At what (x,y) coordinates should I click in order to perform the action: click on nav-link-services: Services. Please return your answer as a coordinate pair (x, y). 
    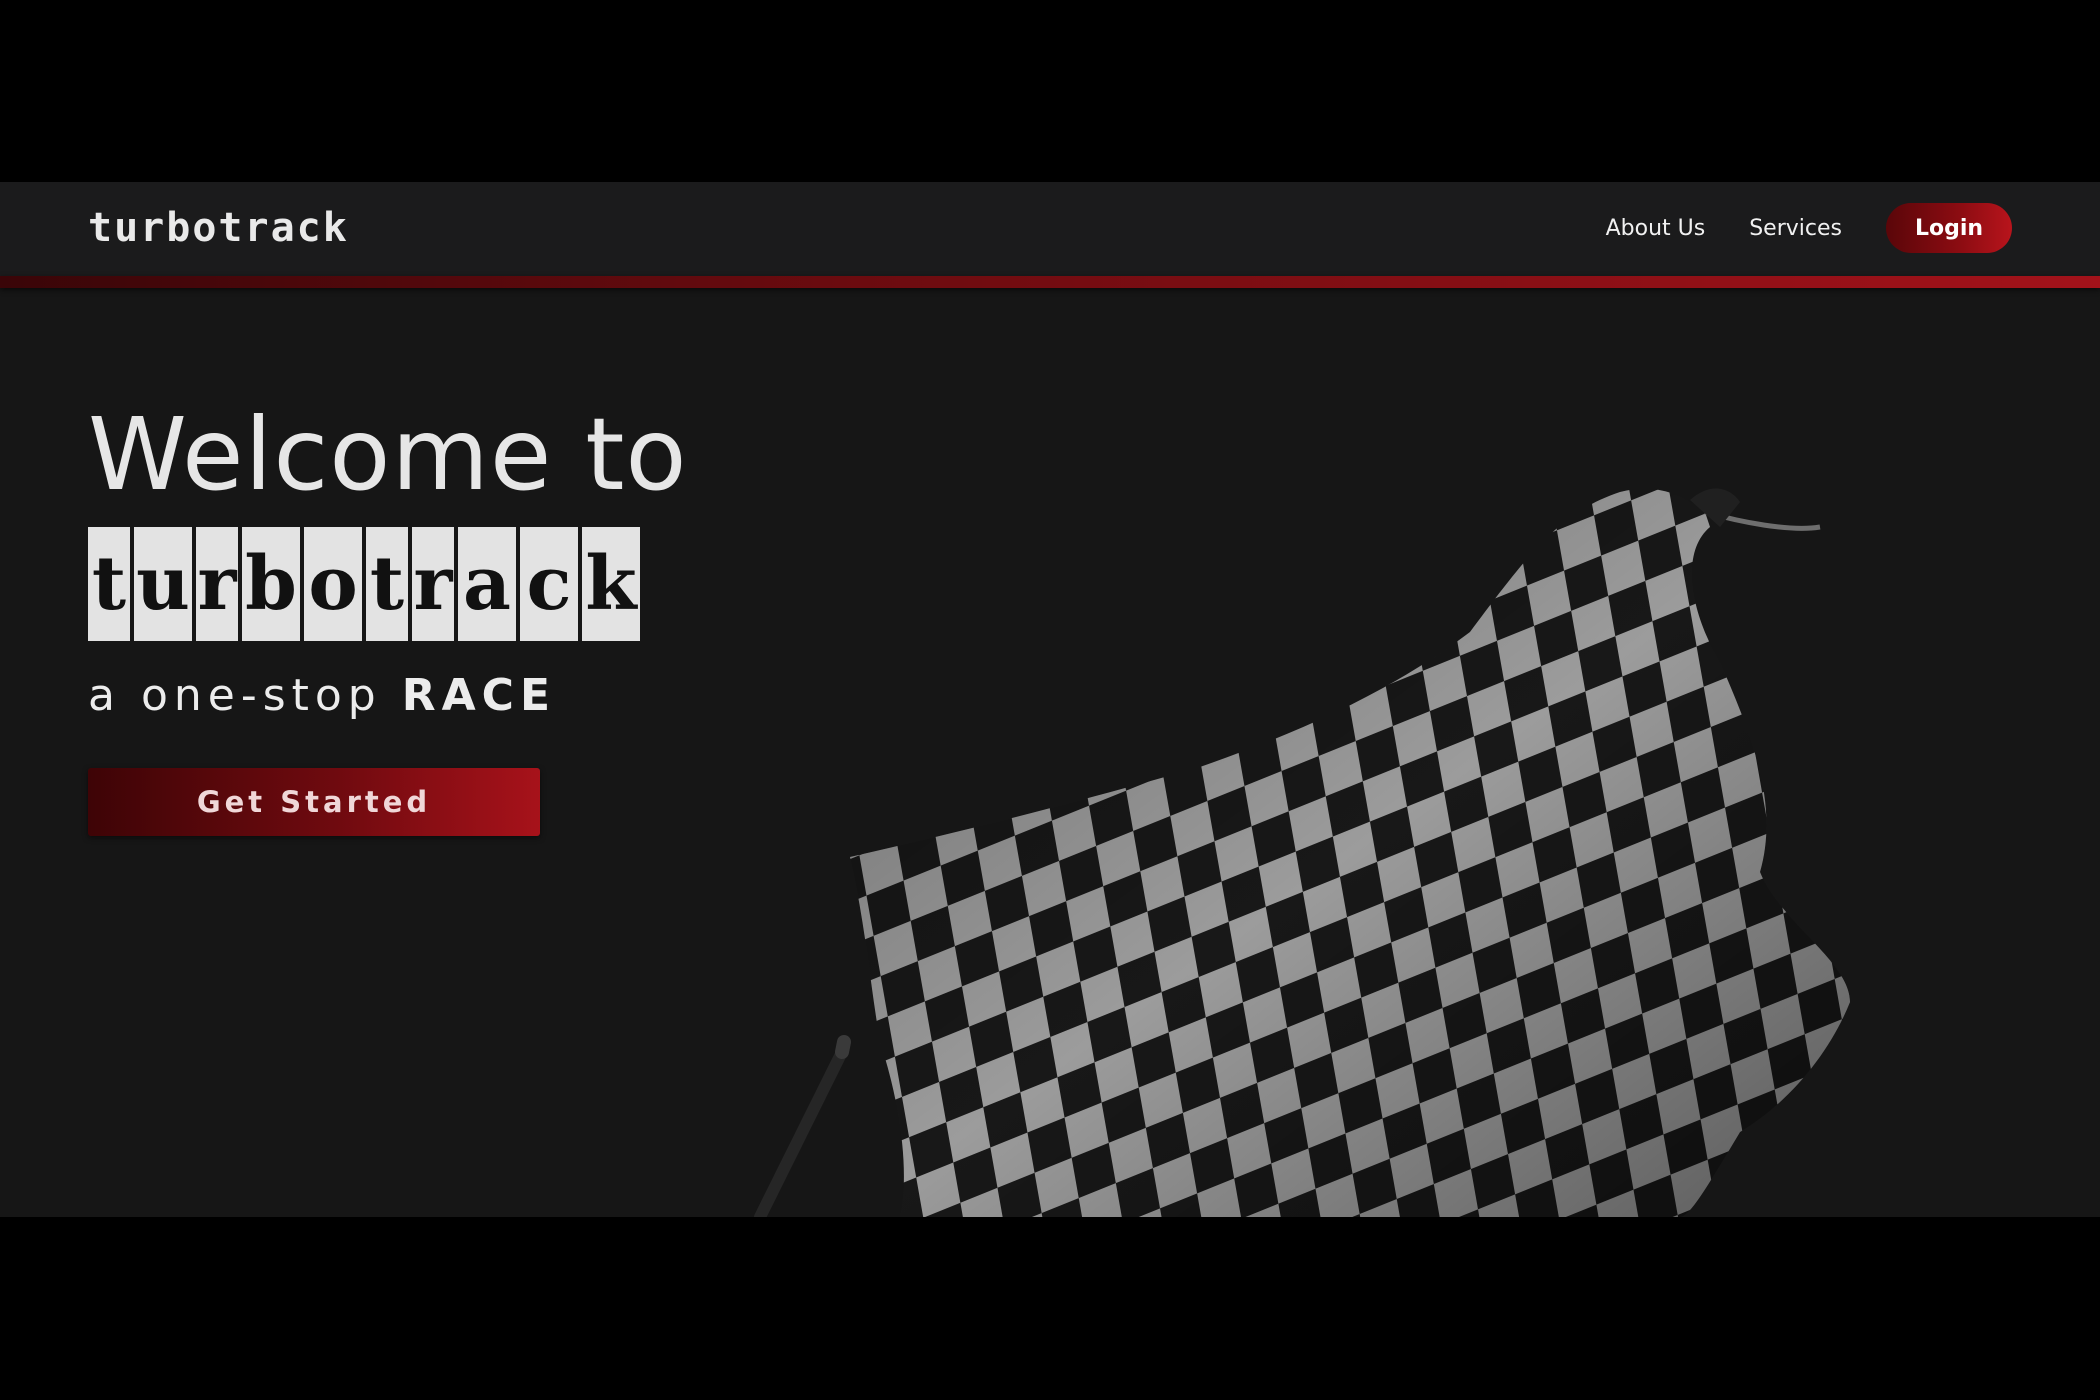
    Looking at the image, I should click on (1795, 228).